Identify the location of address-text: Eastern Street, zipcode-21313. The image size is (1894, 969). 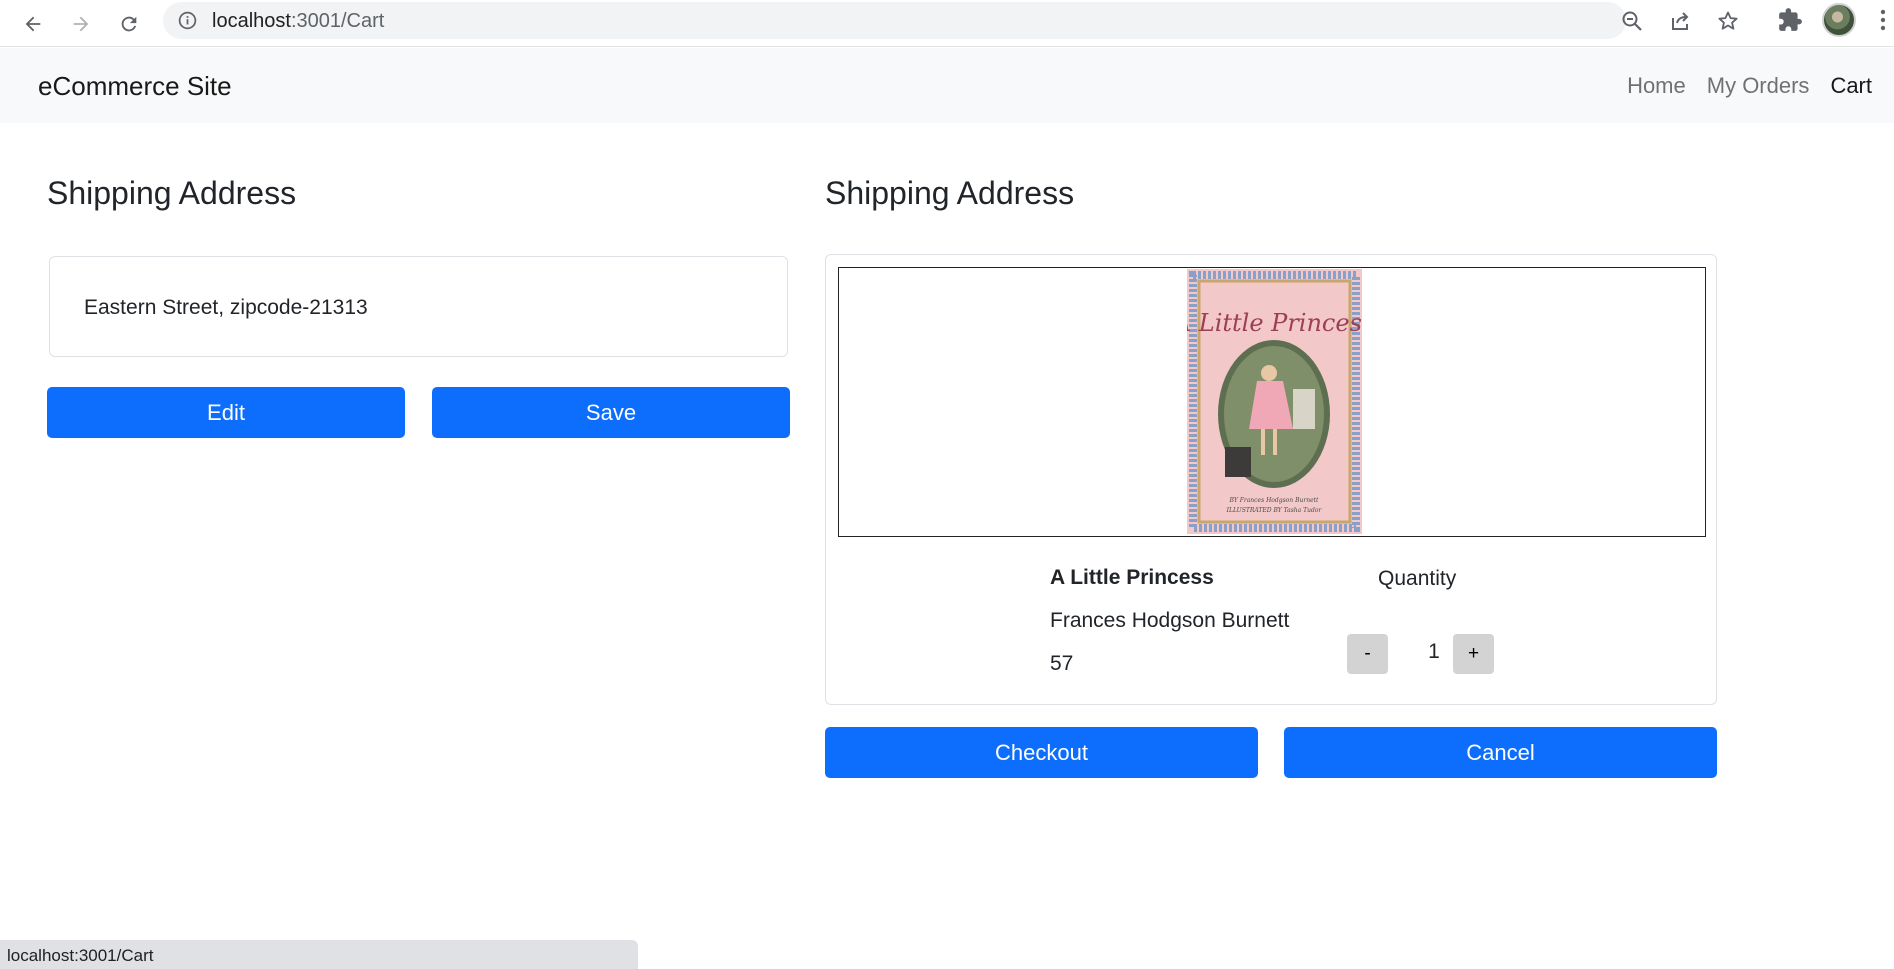
(226, 307).